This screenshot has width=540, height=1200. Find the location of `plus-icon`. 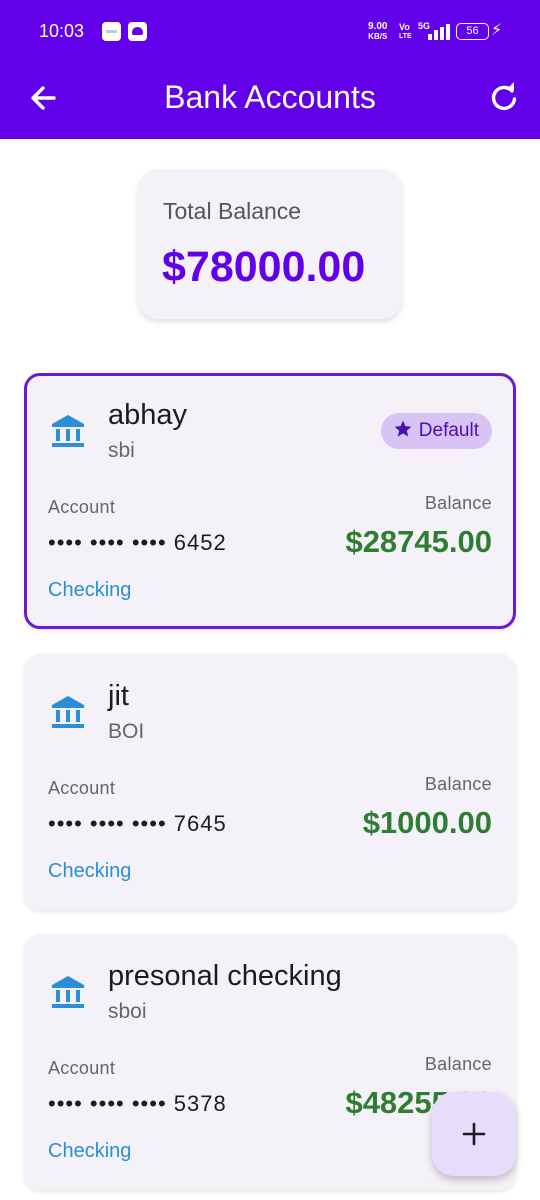

plus-icon is located at coordinates (474, 1134).